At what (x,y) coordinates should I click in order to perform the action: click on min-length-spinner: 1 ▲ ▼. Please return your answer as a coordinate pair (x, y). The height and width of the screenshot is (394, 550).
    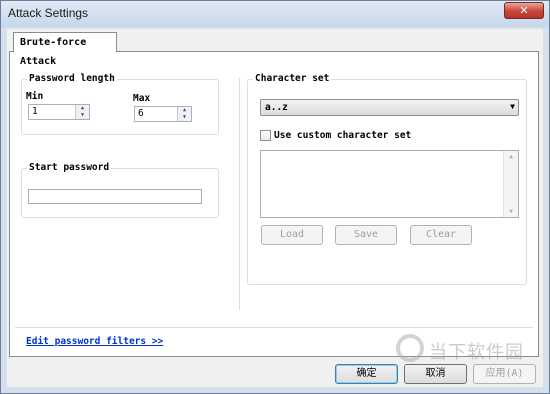
    Looking at the image, I should click on (59, 112).